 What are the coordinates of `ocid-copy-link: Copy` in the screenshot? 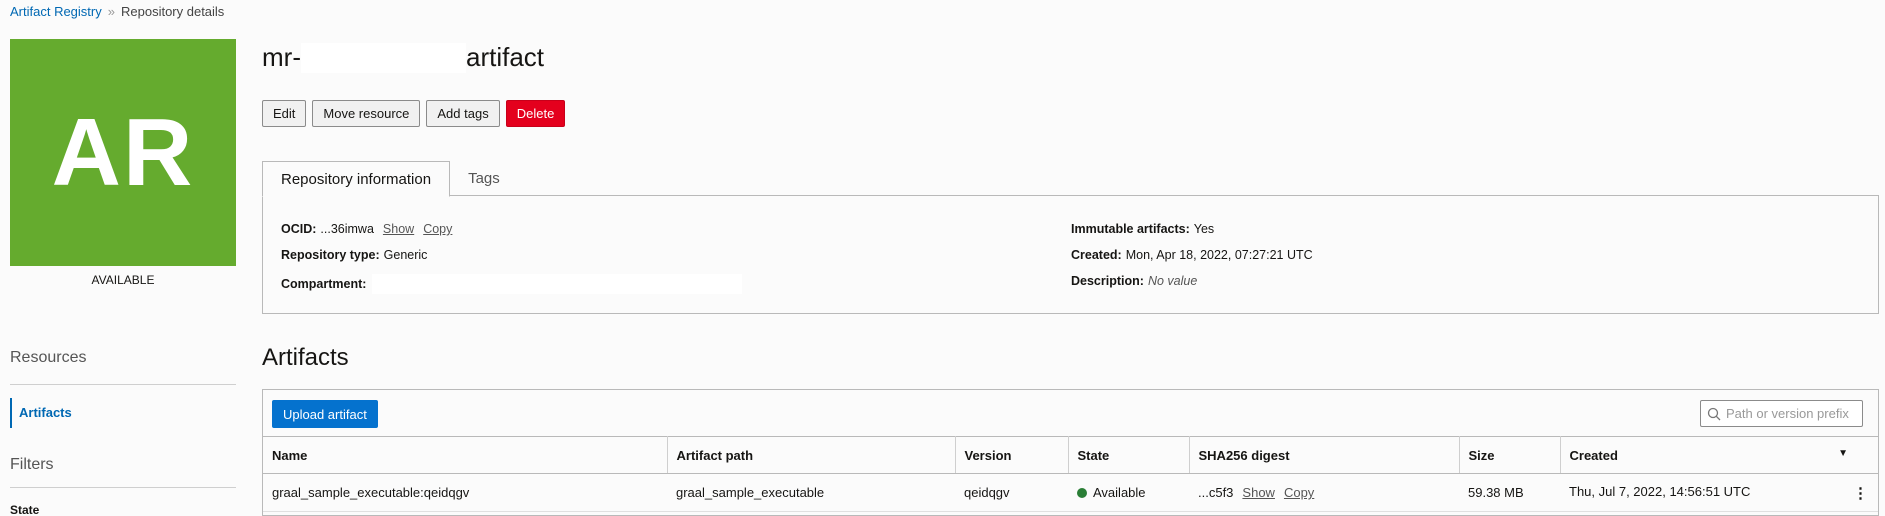 It's located at (437, 229).